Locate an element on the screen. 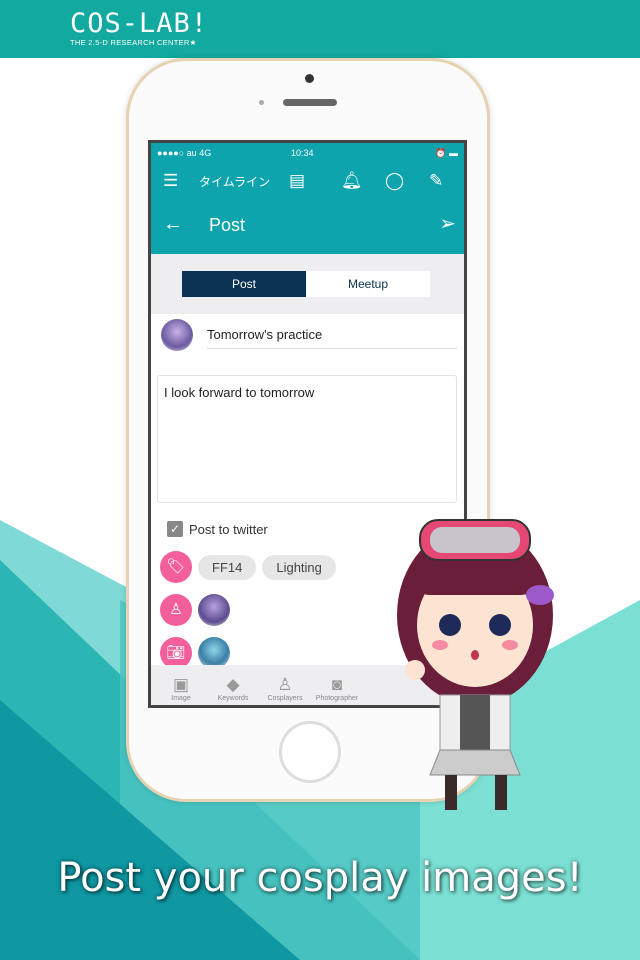  promo-caption: Post your cosplay images! is located at coordinates (320, 878).